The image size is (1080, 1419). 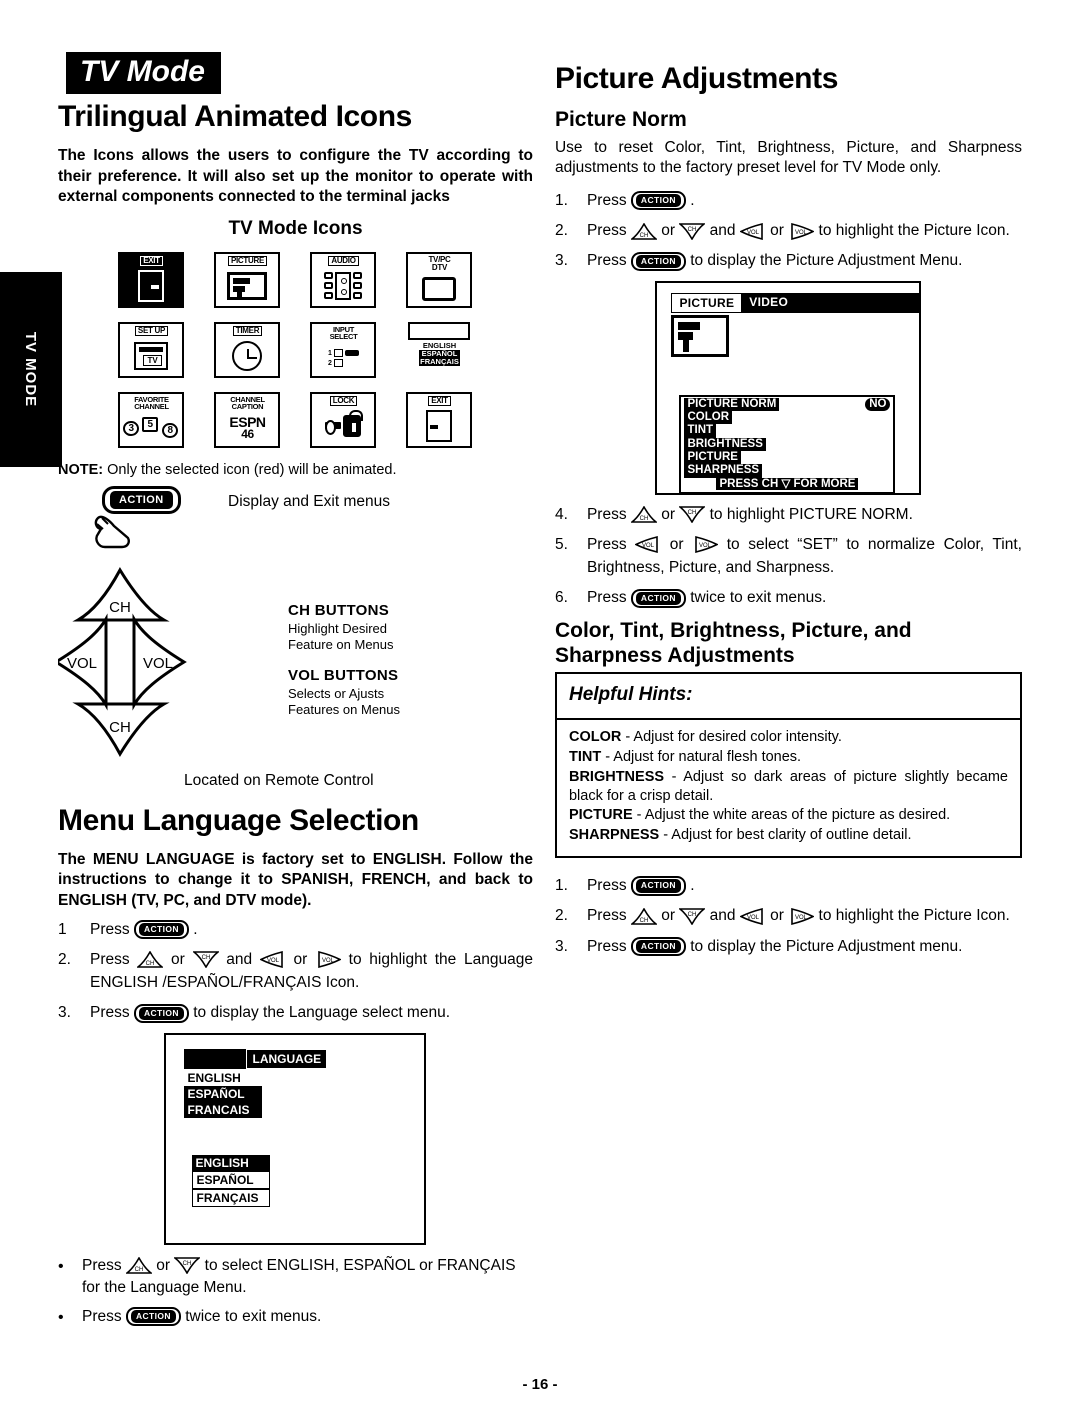 I want to click on set-up-icon: SET UP TV, so click(x=151, y=349).